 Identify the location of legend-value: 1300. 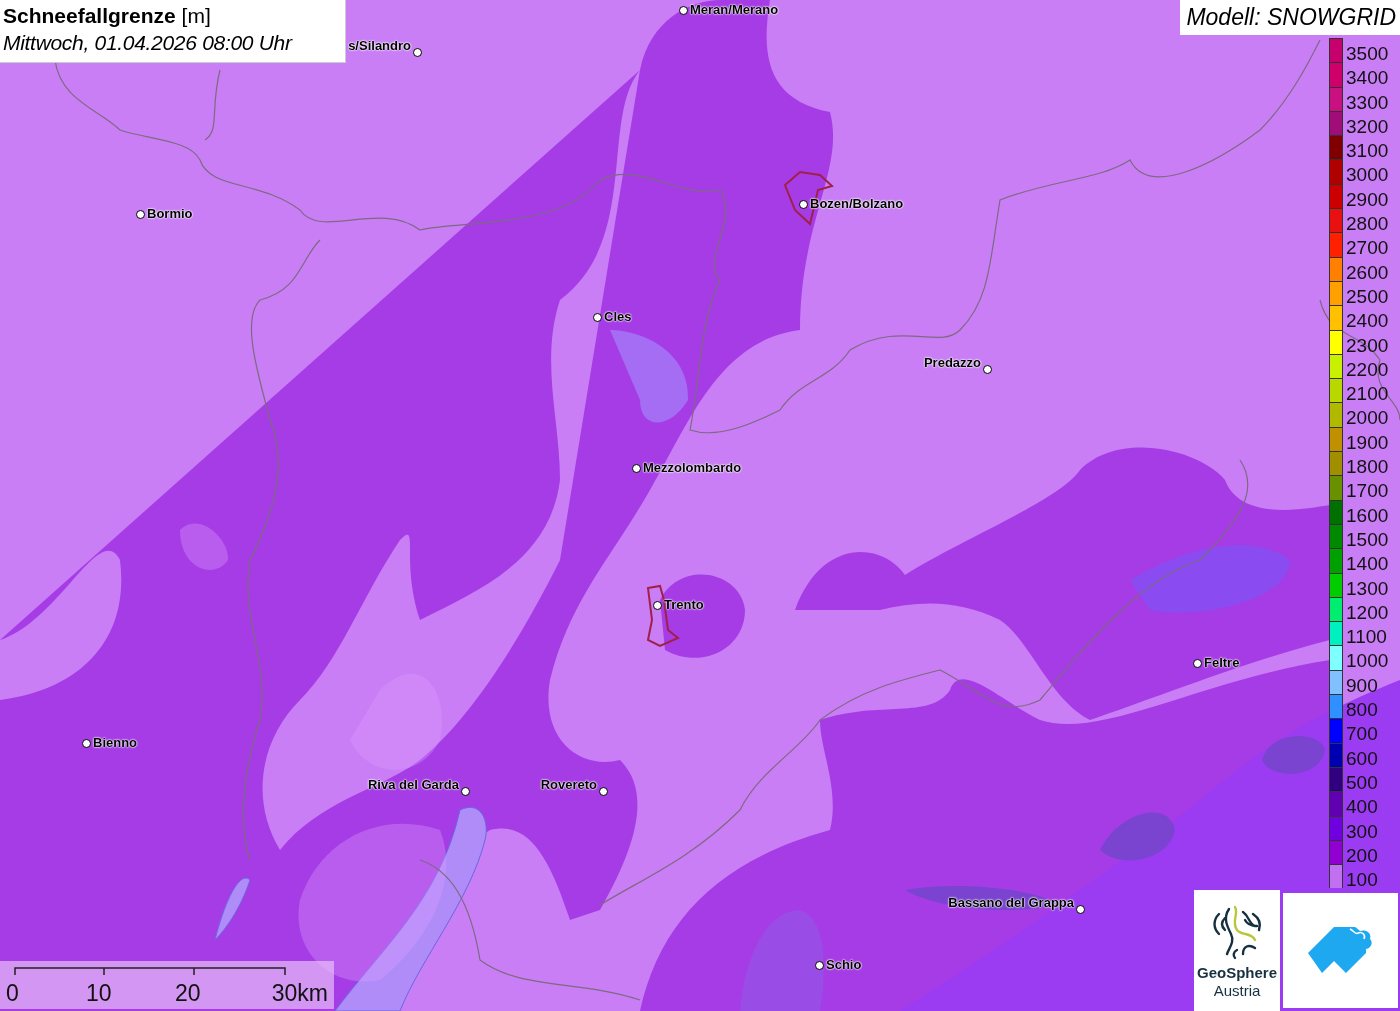
(1367, 587).